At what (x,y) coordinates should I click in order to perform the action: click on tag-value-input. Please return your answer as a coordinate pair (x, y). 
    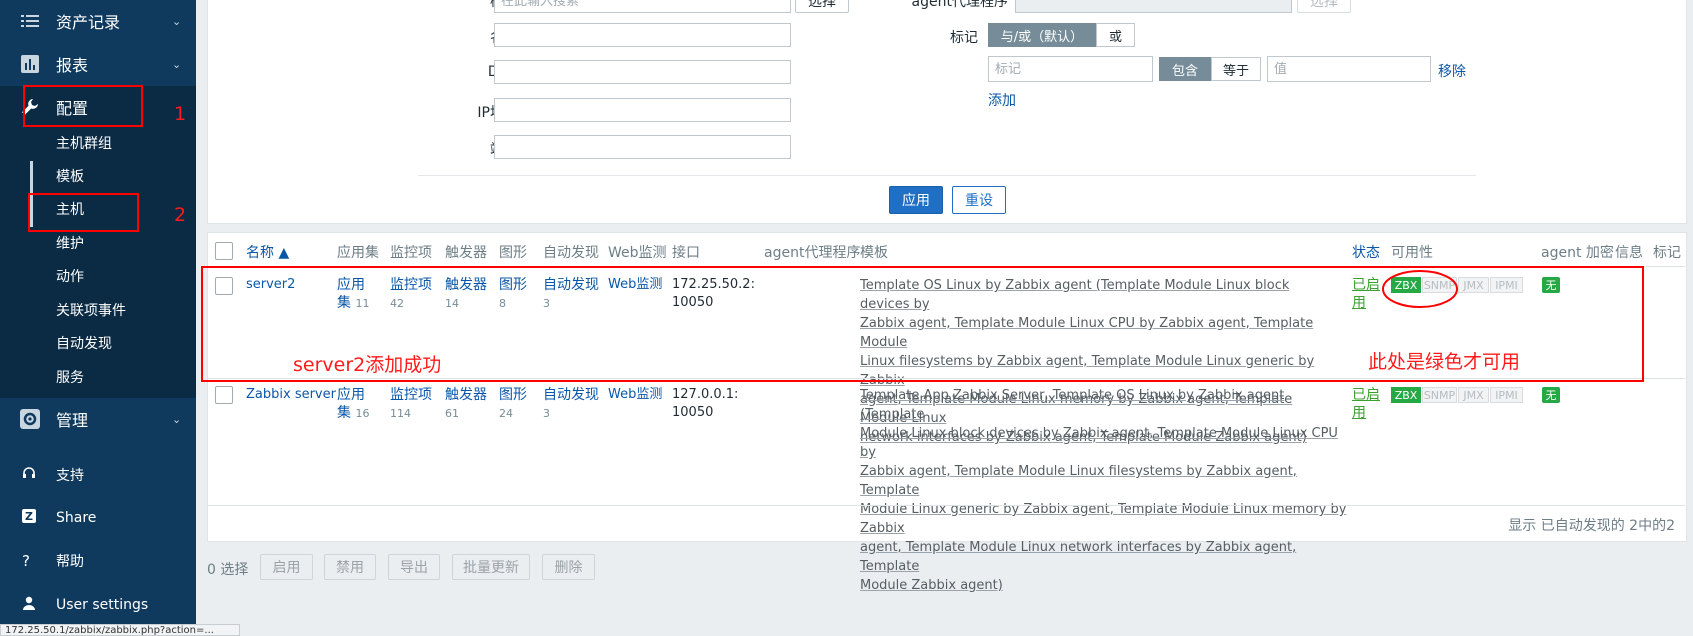
    Looking at the image, I should click on (1349, 69).